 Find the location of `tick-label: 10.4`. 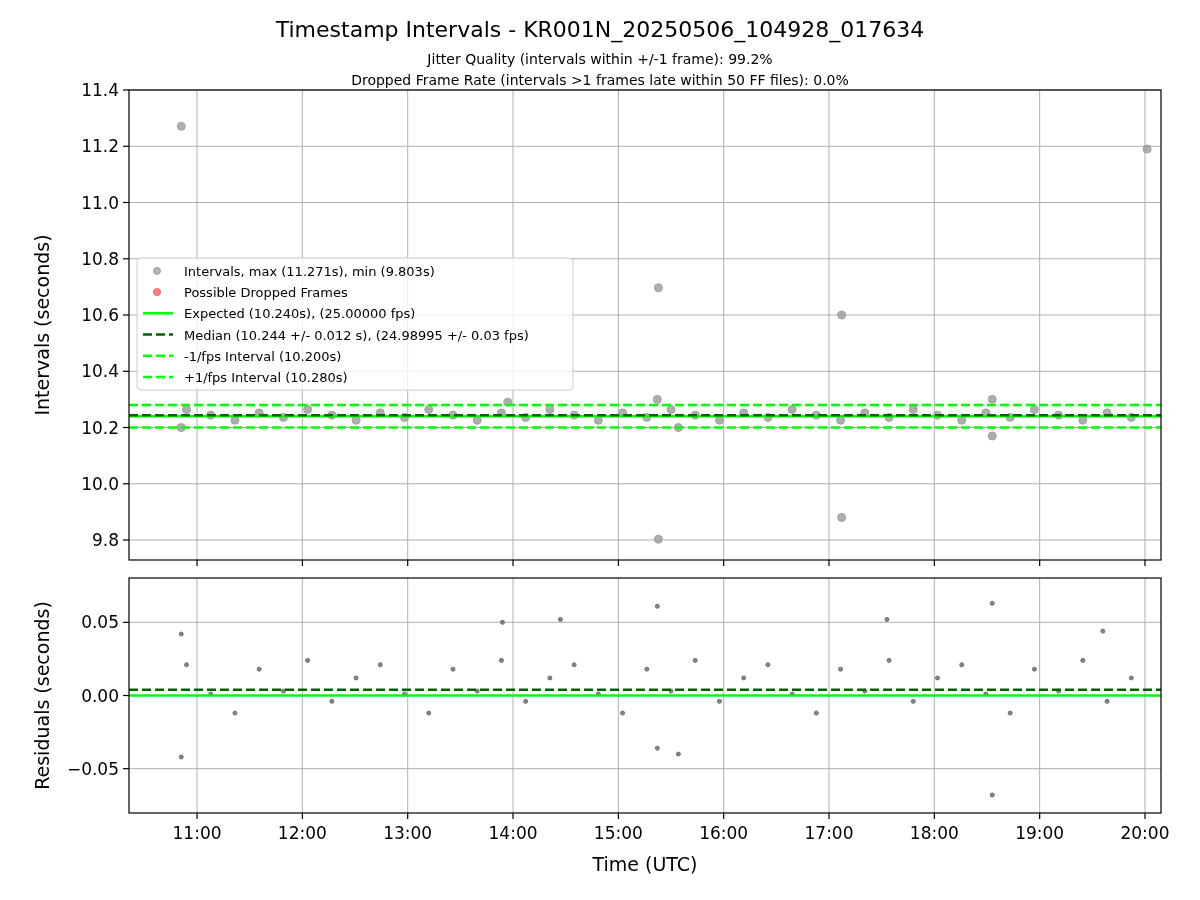

tick-label: 10.4 is located at coordinates (100, 371).